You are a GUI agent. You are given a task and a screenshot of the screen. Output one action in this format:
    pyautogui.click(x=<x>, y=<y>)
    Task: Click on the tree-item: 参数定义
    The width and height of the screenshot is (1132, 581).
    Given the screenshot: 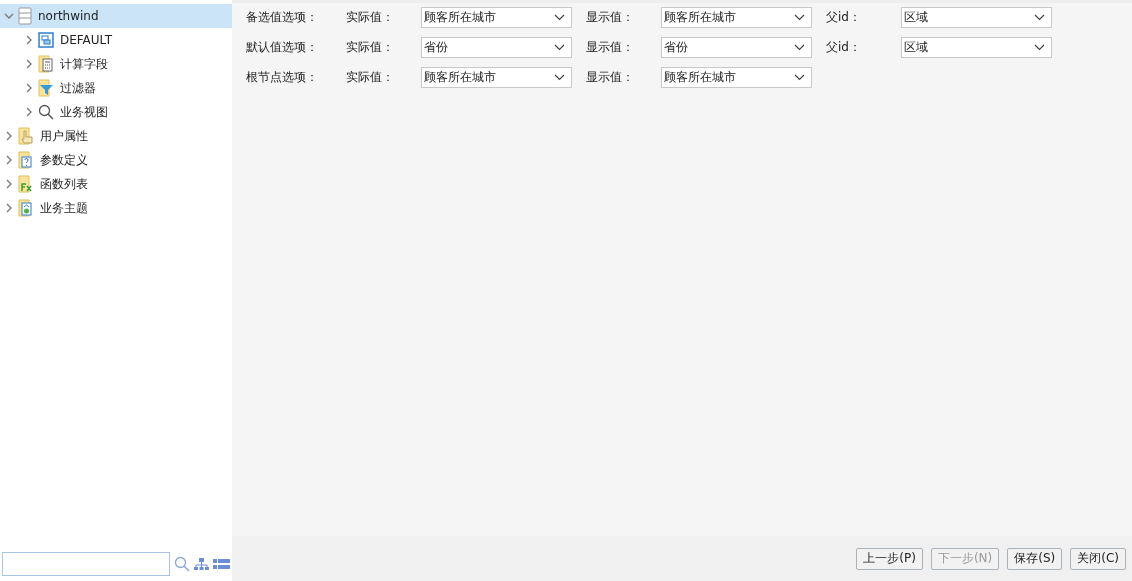 What is the action you would take?
    pyautogui.click(x=116, y=160)
    